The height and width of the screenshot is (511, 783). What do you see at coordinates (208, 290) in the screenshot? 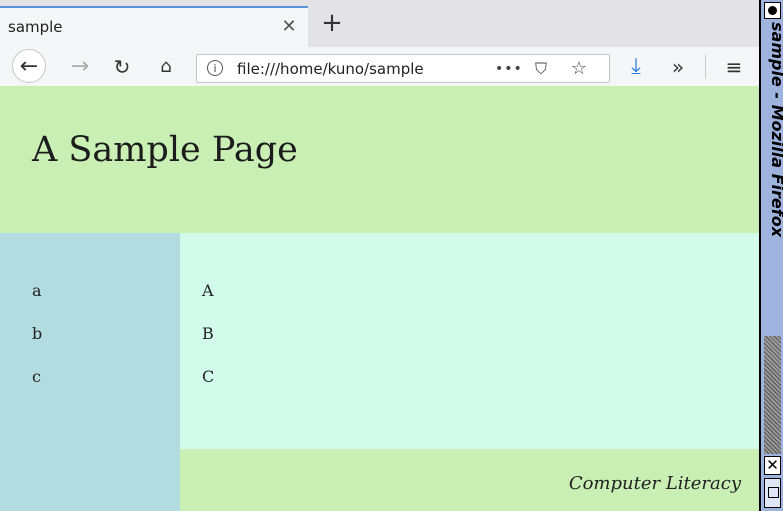
I see `main-item: A` at bounding box center [208, 290].